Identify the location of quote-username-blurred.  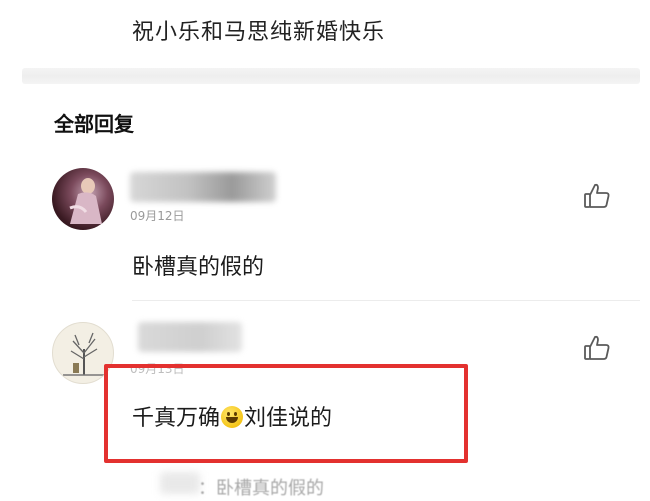
(180, 483).